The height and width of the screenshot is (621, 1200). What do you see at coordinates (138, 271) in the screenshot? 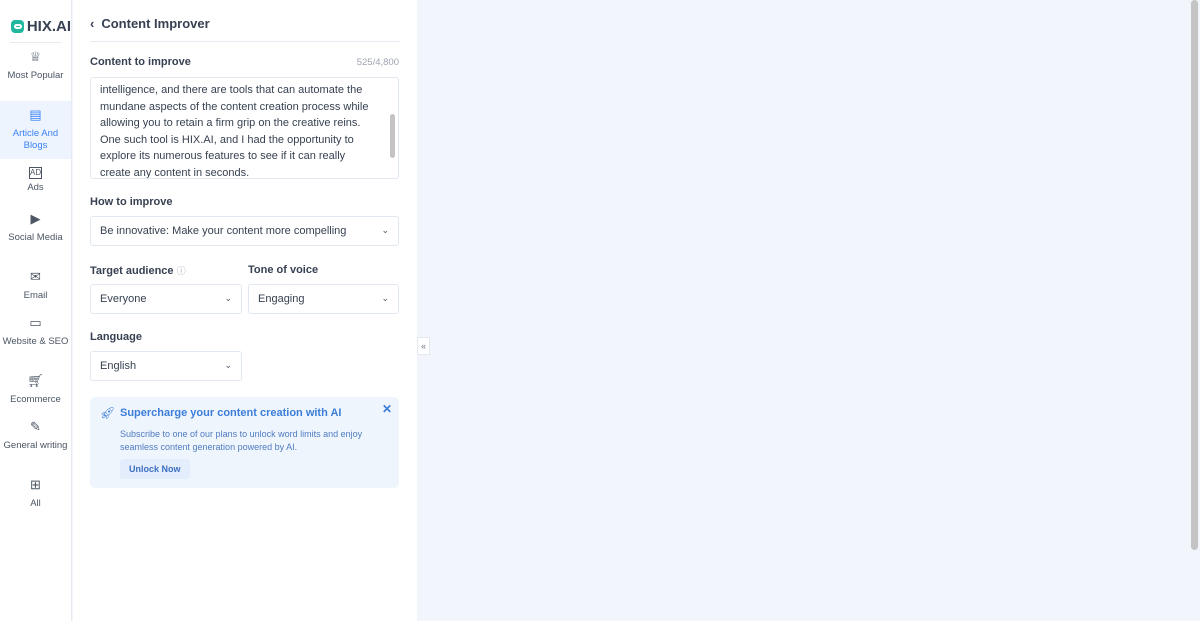
I see `target-audience-label: Target audience ⓘ` at bounding box center [138, 271].